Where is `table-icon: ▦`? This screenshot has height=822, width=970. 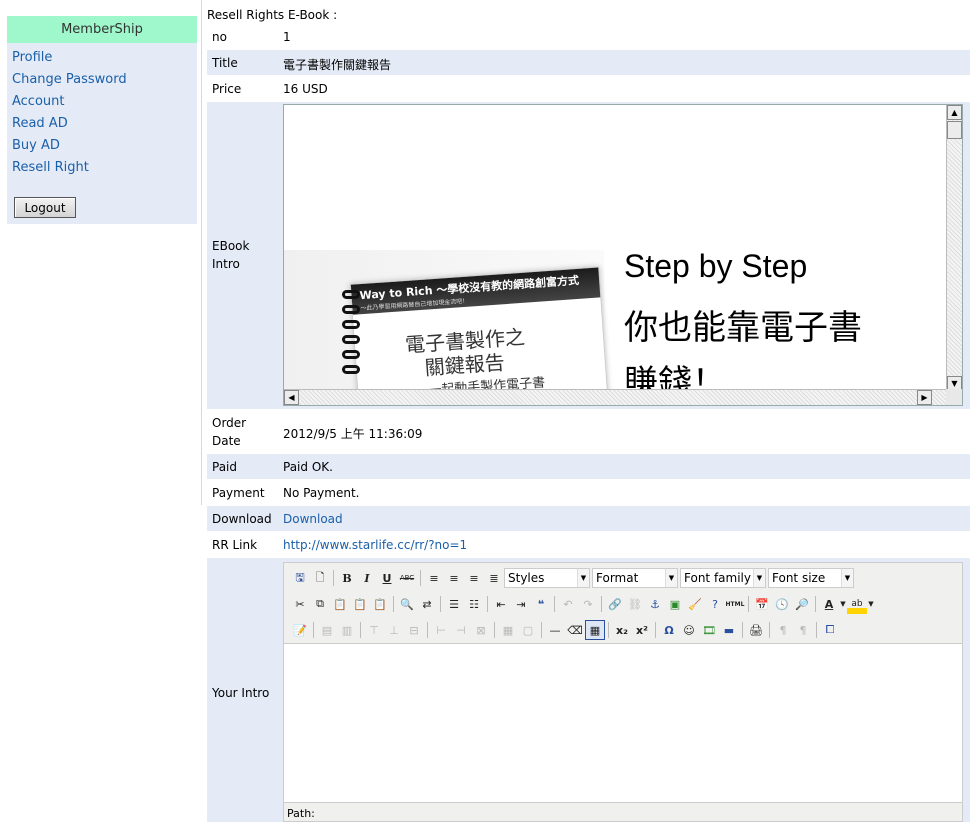
table-icon: ▦ is located at coordinates (595, 630).